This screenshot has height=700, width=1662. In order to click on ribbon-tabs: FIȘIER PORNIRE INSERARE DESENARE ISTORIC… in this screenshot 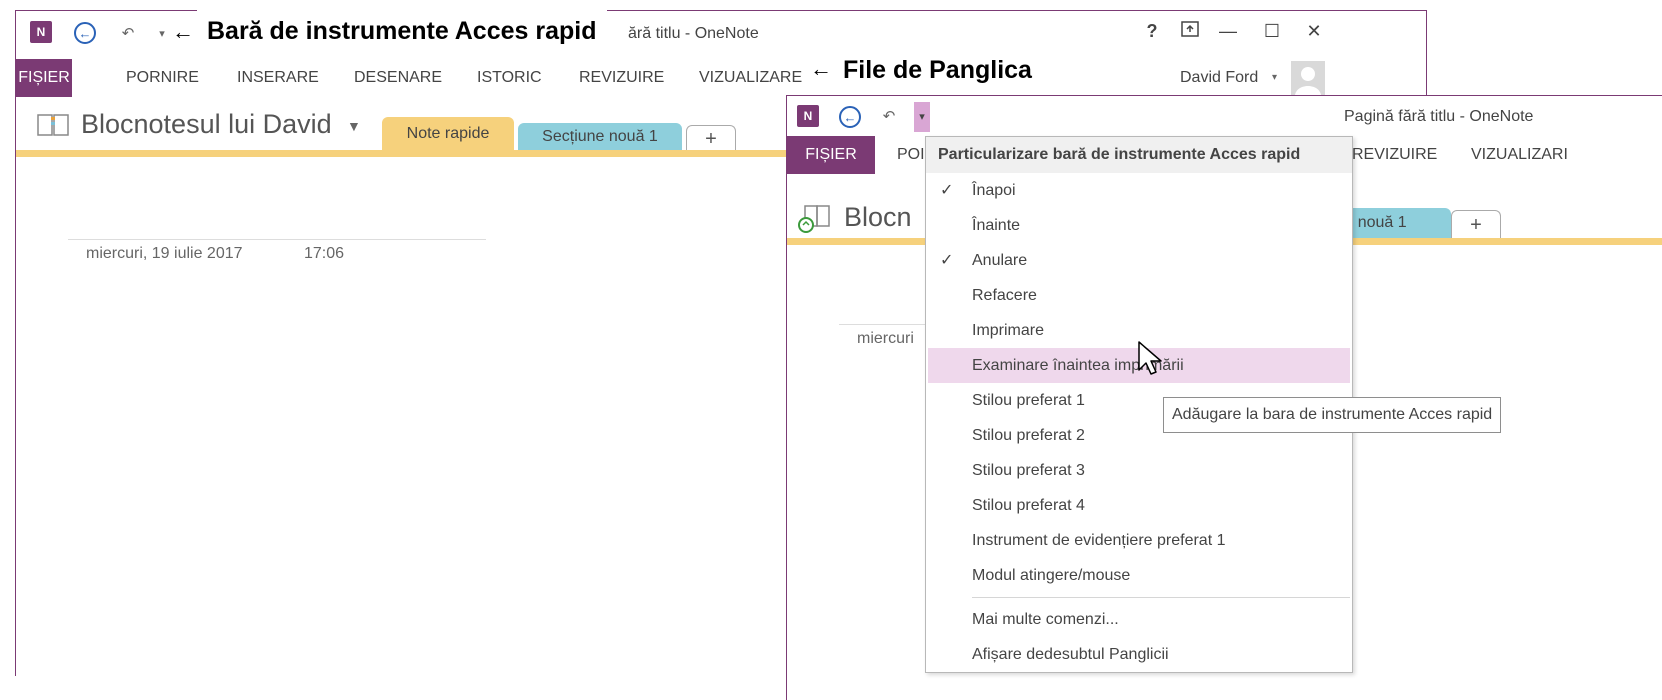, I will do `click(721, 78)`.